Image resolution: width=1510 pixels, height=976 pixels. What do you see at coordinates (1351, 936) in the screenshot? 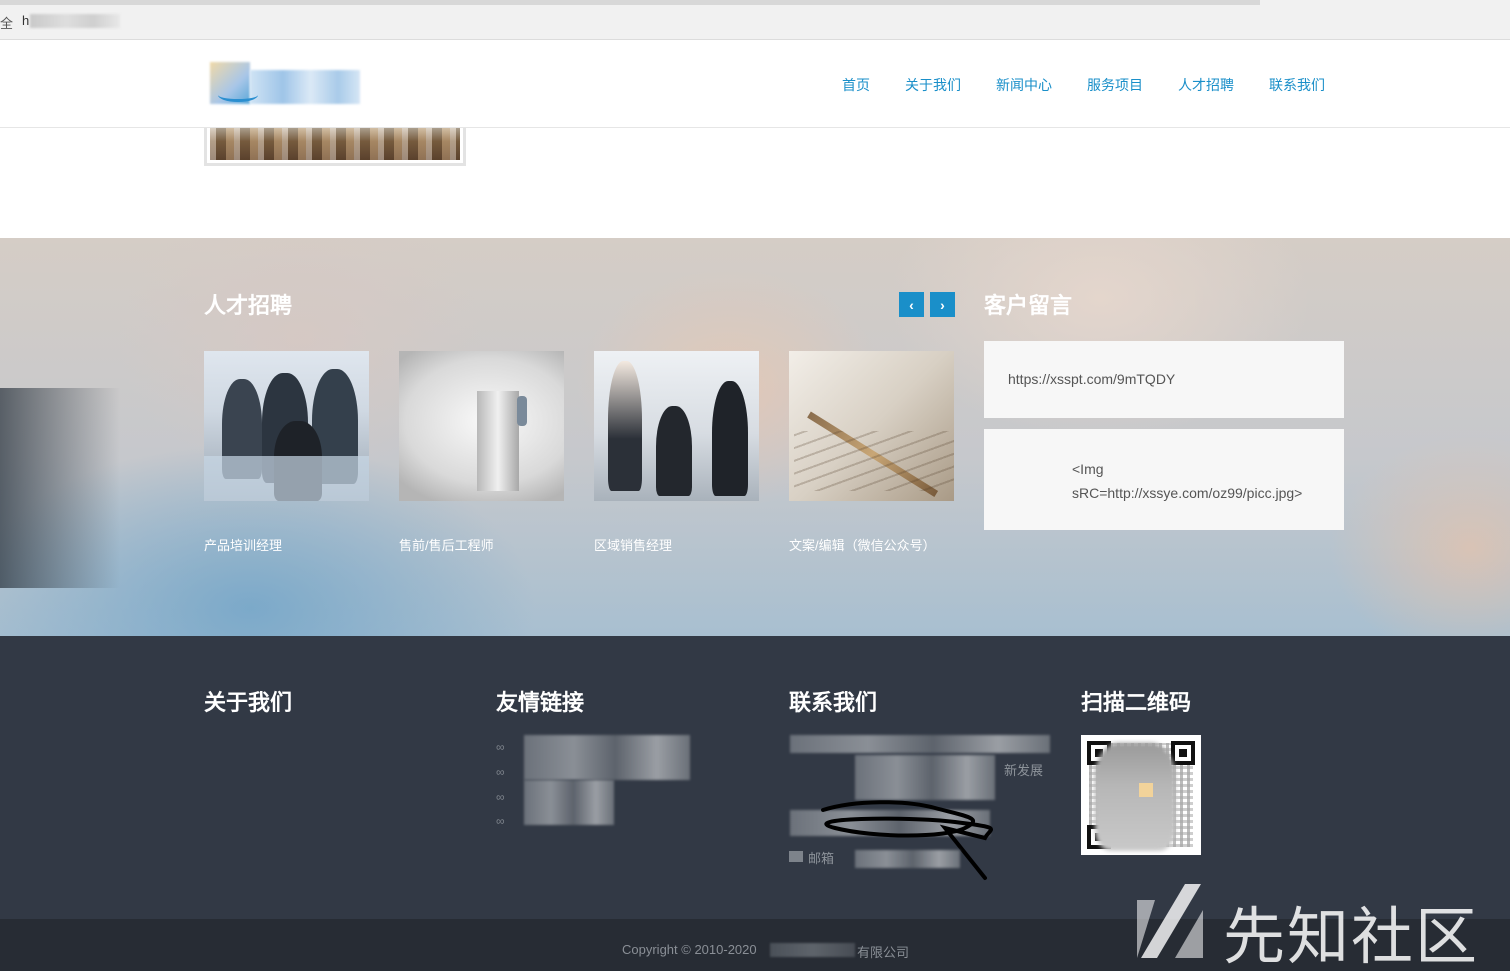
I see `watermark-text: 先知社区` at bounding box center [1351, 936].